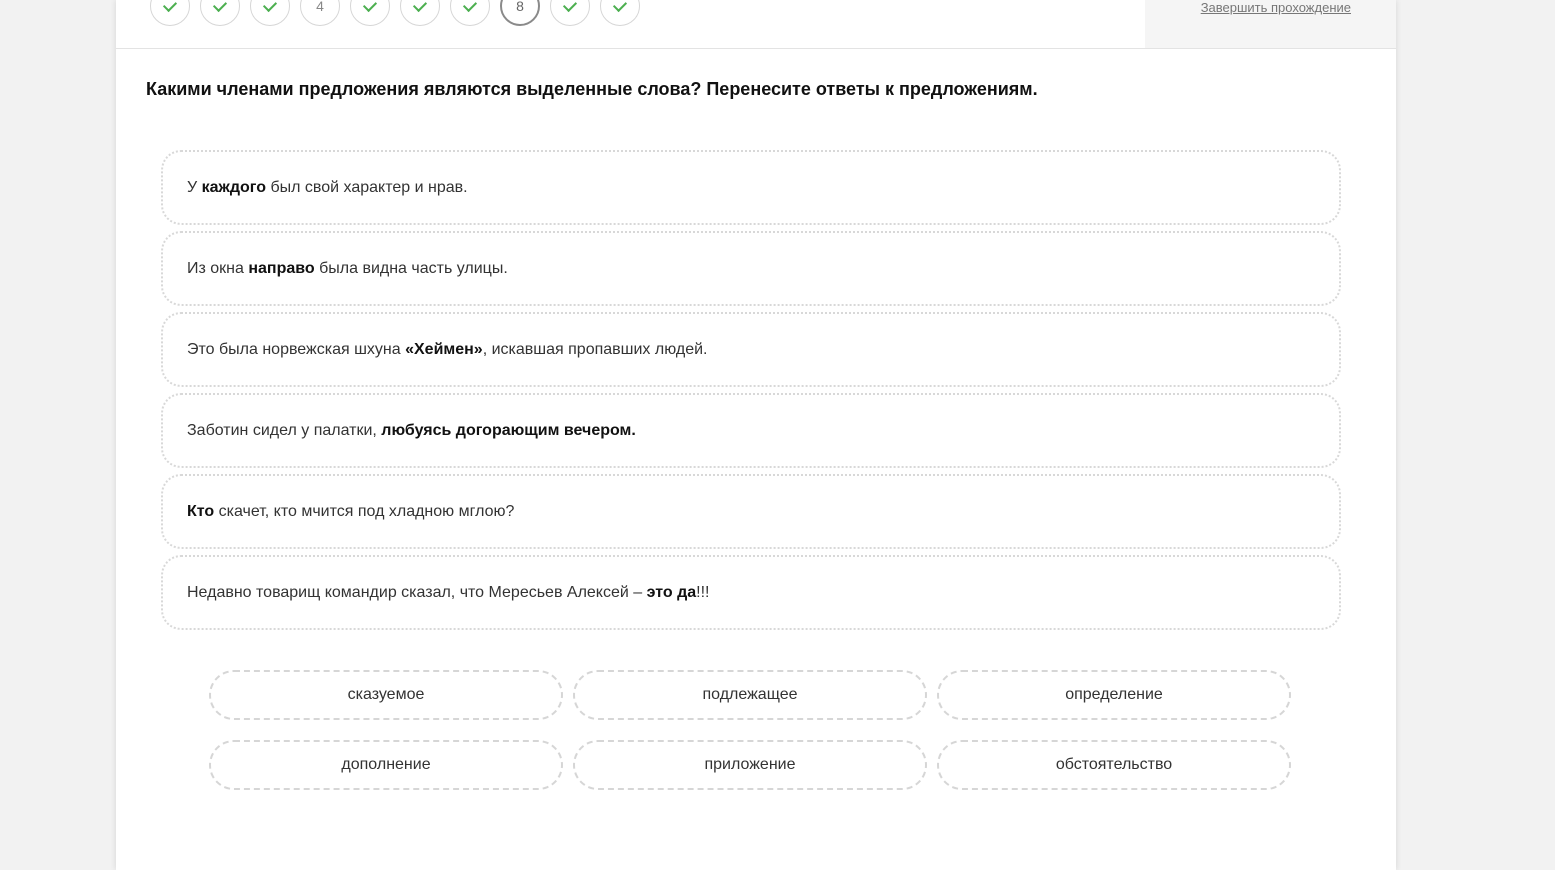 This screenshot has width=1555, height=870. What do you see at coordinates (327, 187) in the screenshot?
I see `sentence-text: У каждого был свой характер и нрав.` at bounding box center [327, 187].